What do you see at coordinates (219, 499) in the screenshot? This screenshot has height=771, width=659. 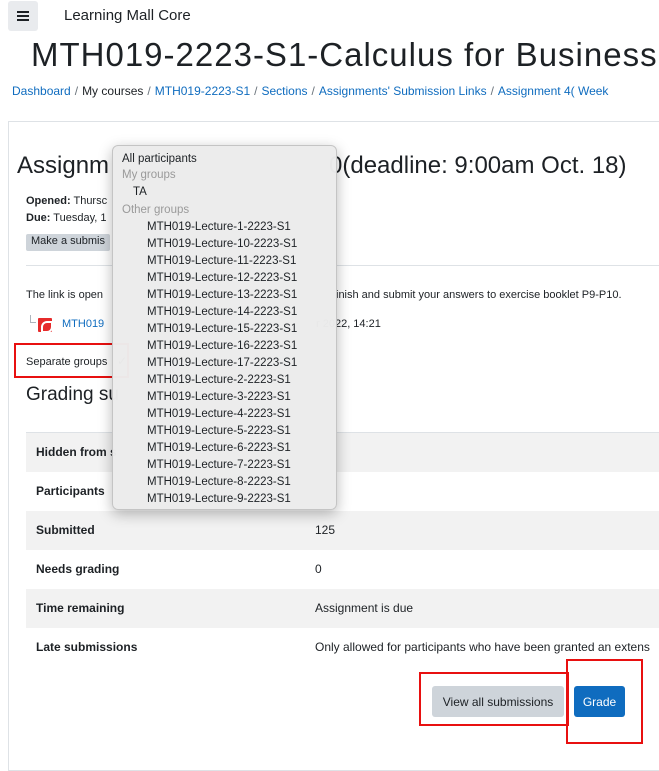 I see `dropdown-option-group: MTH019-Lecture-9-2223-S1` at bounding box center [219, 499].